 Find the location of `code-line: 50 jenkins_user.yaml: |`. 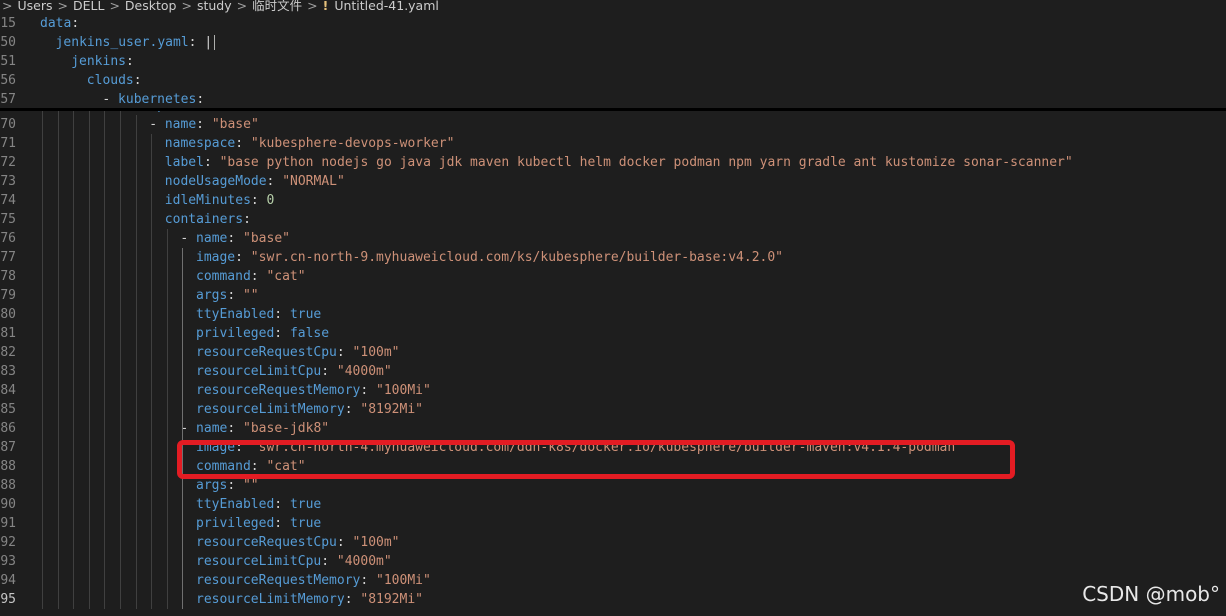

code-line: 50 jenkins_user.yaml: | is located at coordinates (613, 42).